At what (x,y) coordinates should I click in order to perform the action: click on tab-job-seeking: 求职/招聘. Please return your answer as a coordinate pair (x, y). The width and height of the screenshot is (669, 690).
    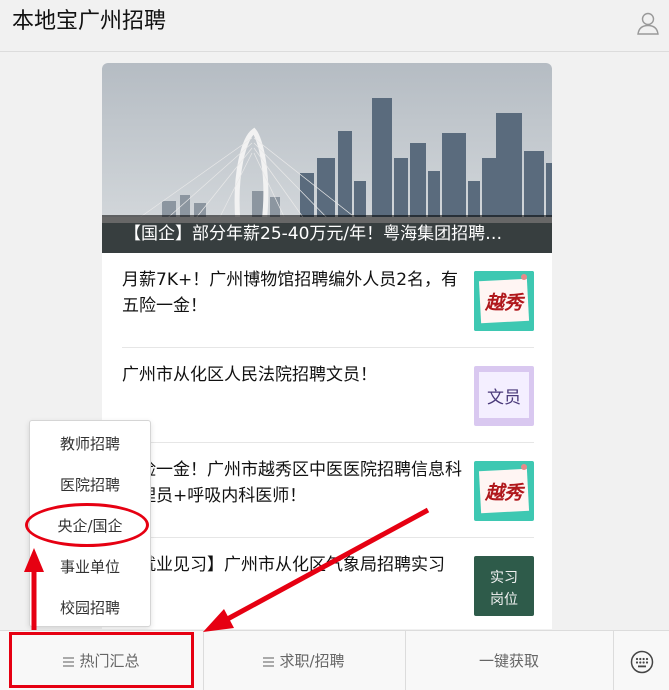
    Looking at the image, I should click on (304, 660).